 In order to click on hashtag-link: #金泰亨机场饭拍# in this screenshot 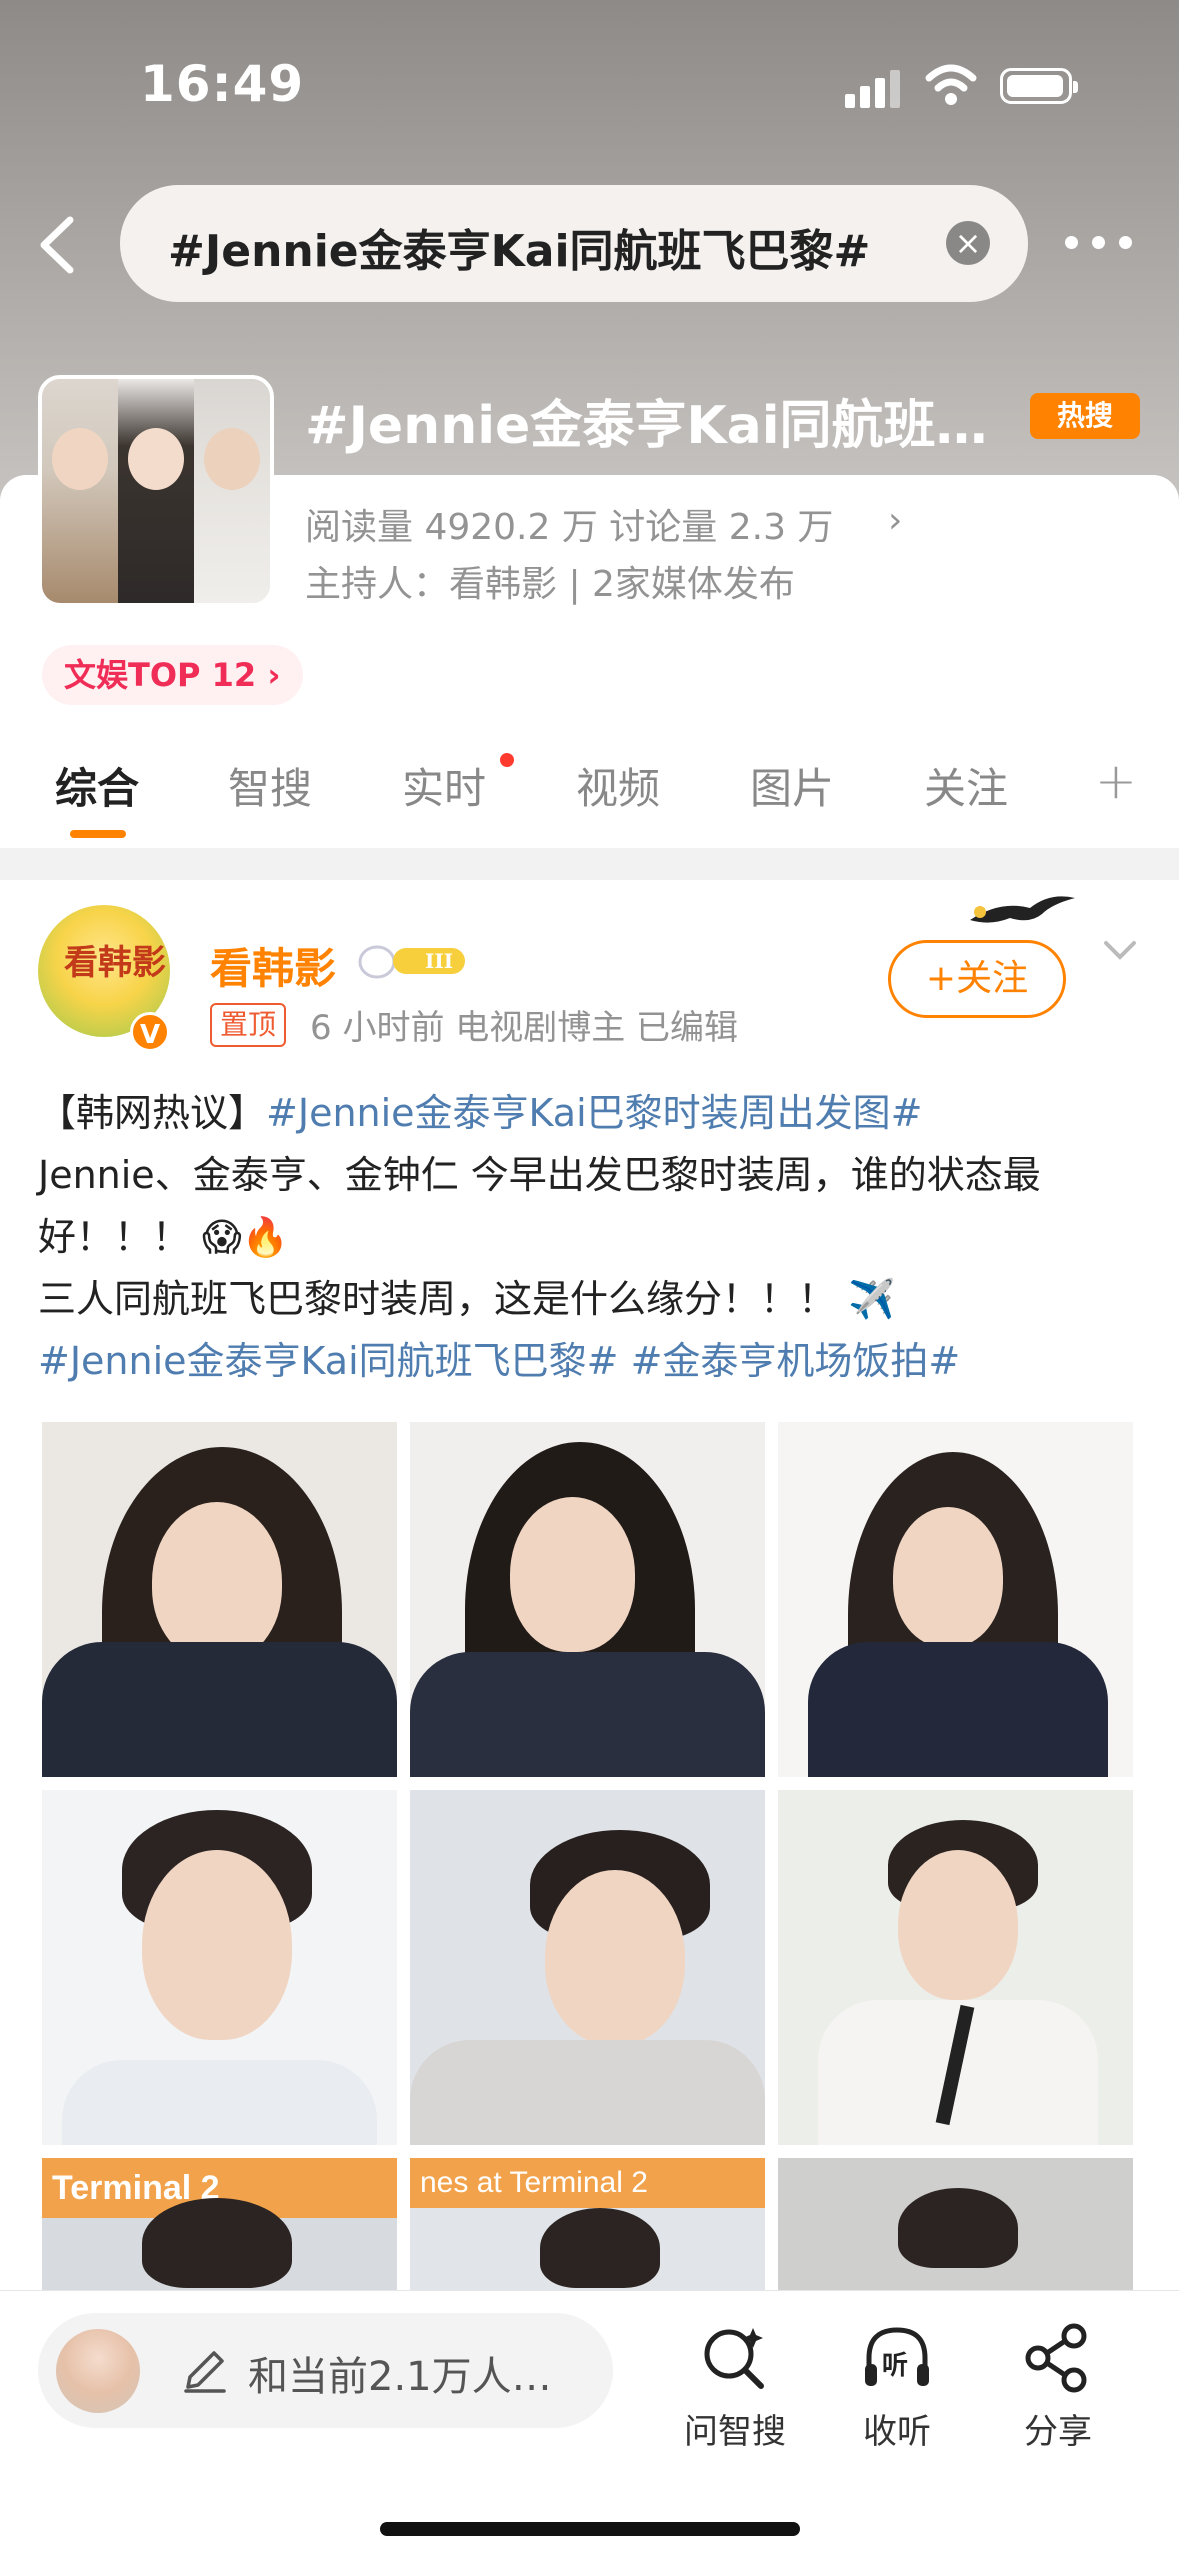, I will do `click(796, 1361)`.